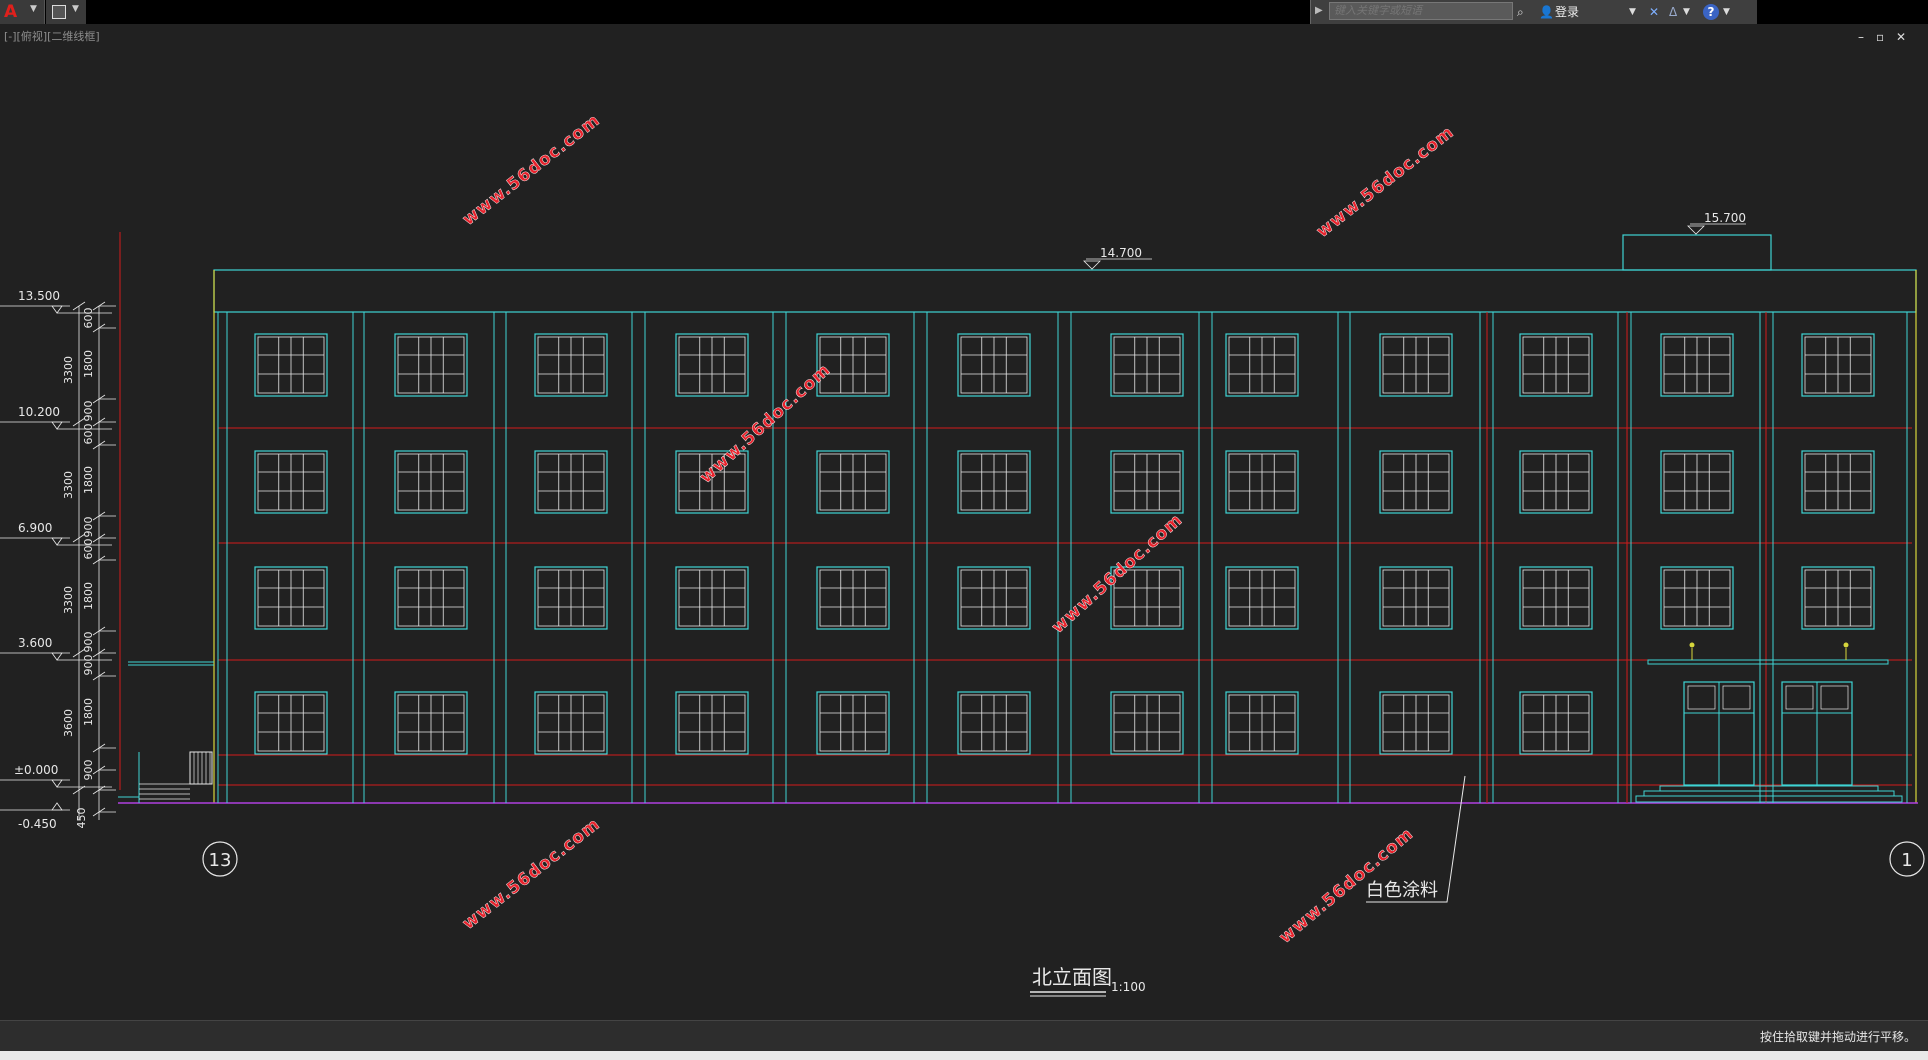  I want to click on drawing-title: 北立面图, so click(1072, 977).